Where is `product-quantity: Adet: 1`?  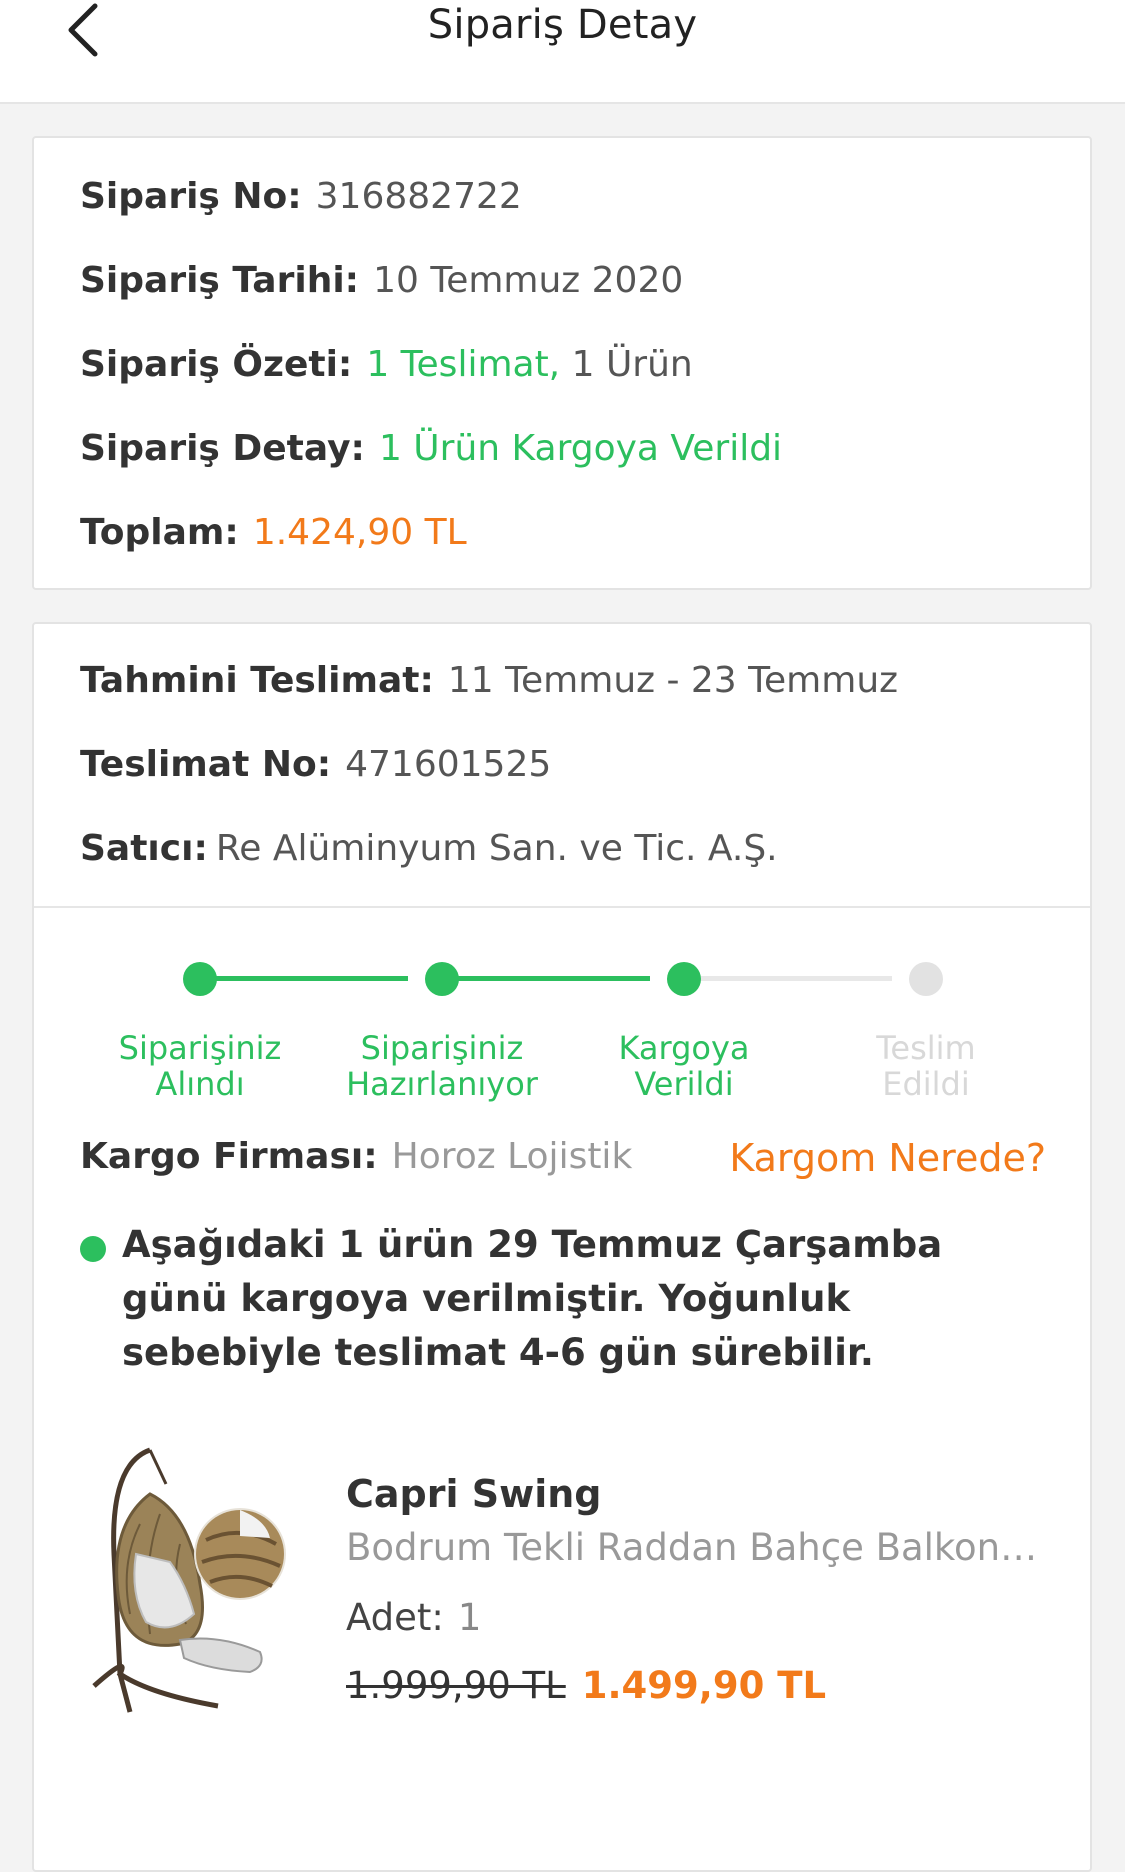
product-quantity: Adet: 1 is located at coordinates (413, 1617).